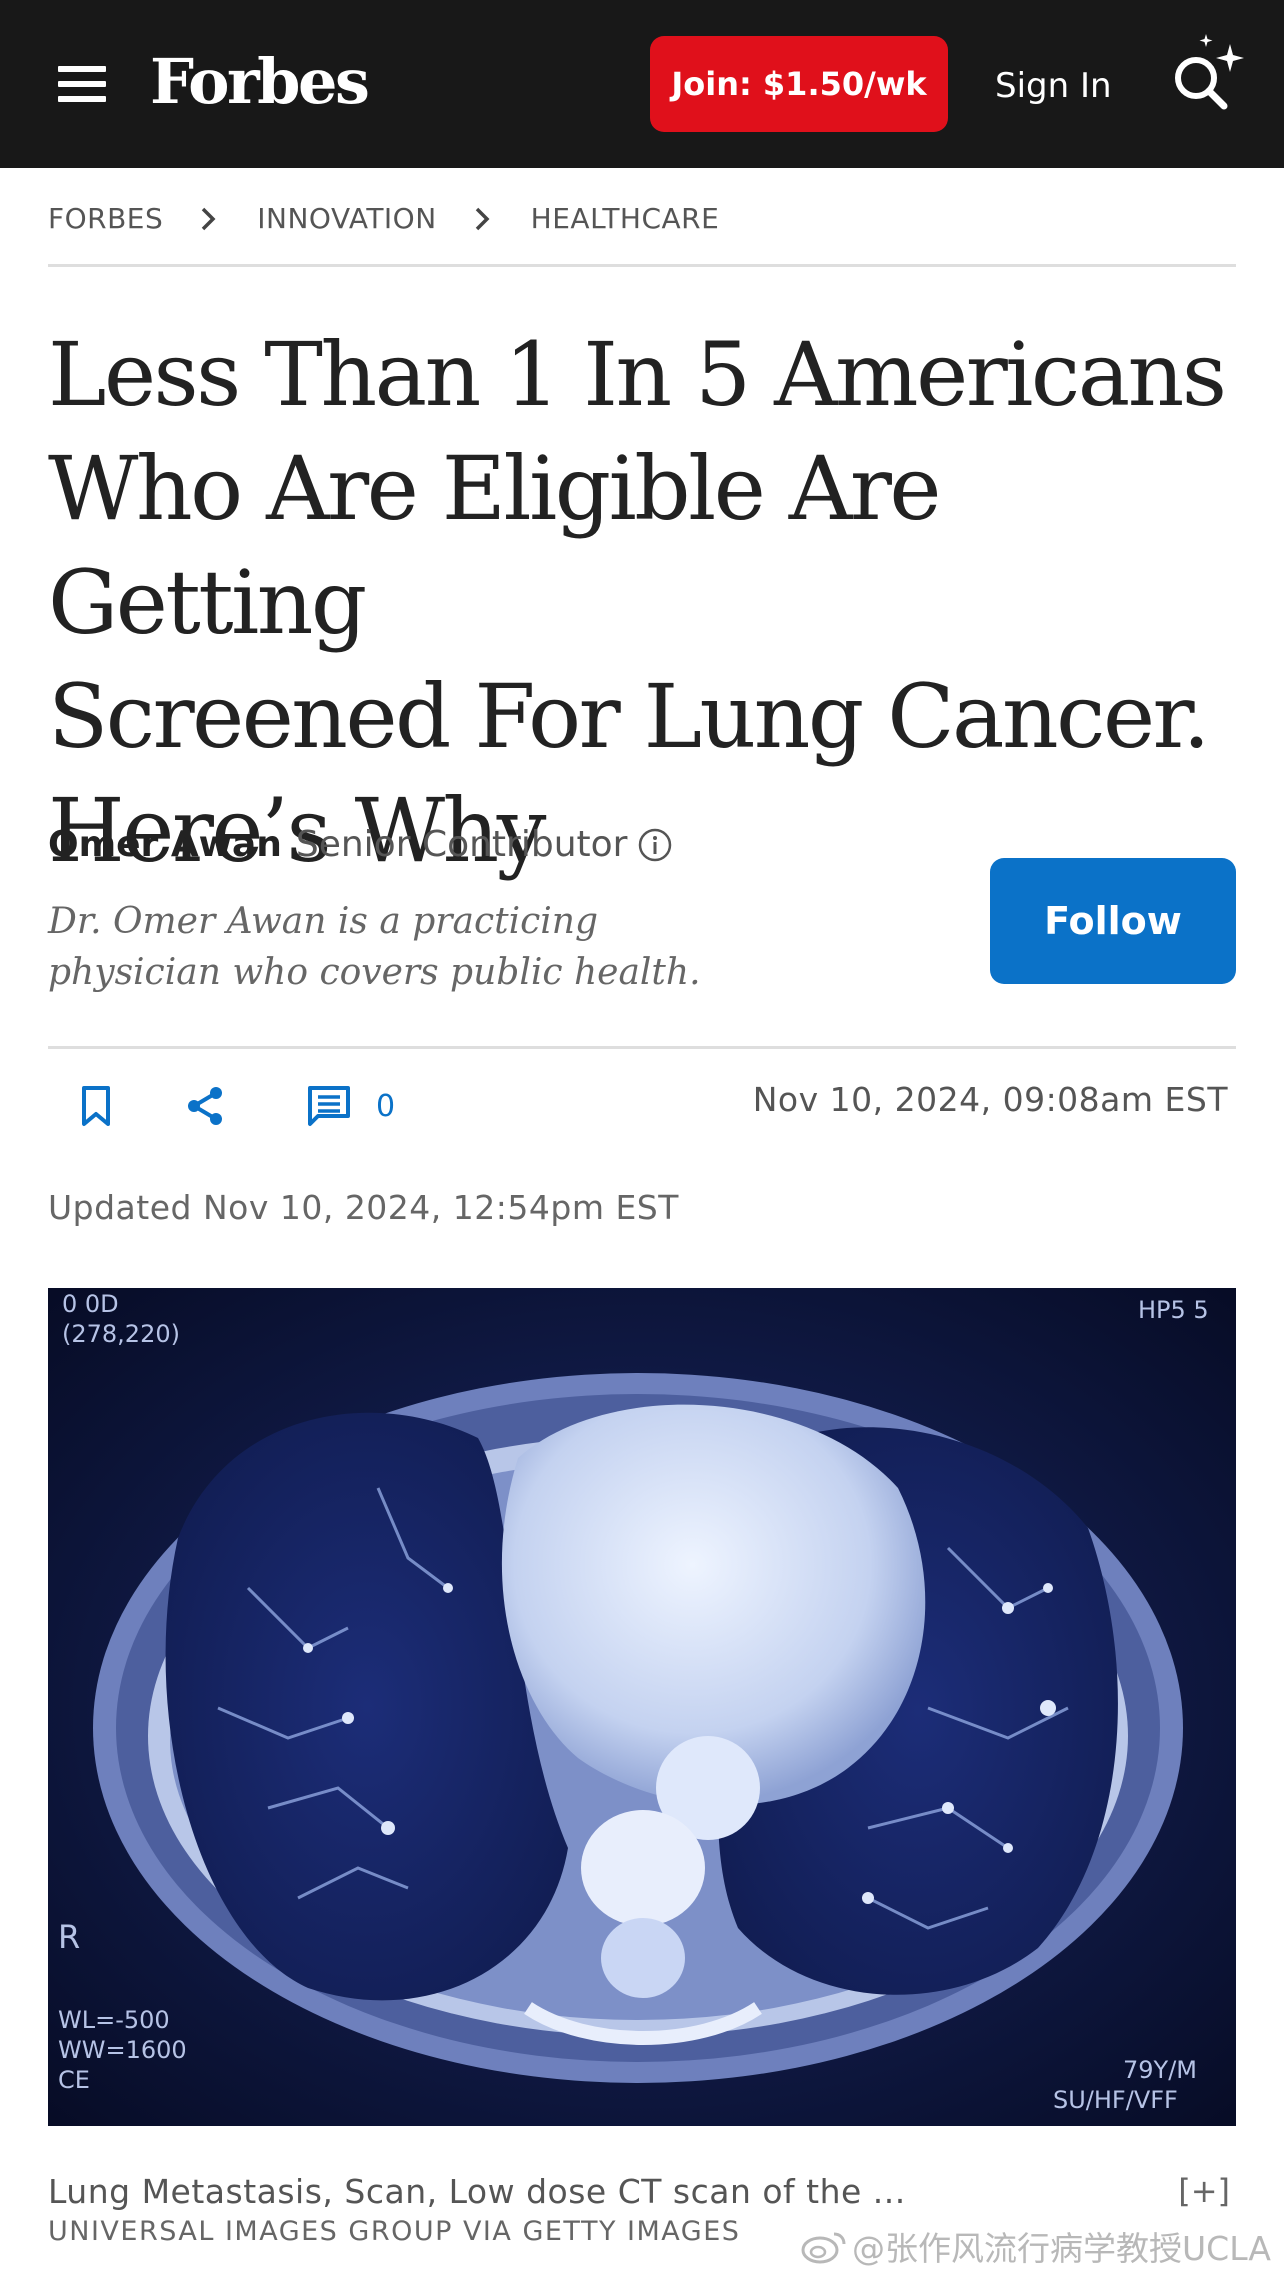  What do you see at coordinates (637, 374) in the screenshot?
I see `headline-line: Less Than 1 In 5 Americans` at bounding box center [637, 374].